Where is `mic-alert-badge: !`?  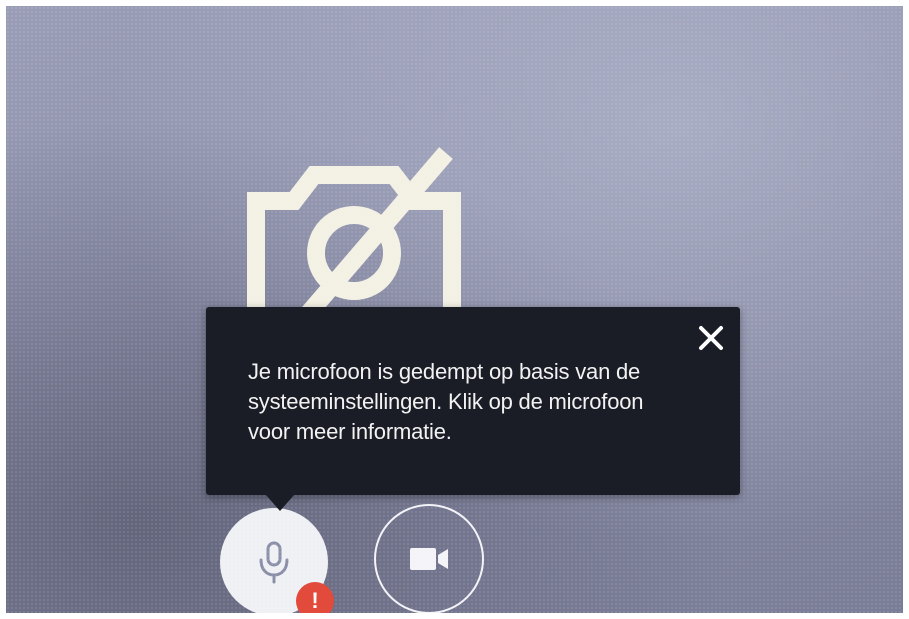 mic-alert-badge: ! is located at coordinates (315, 597).